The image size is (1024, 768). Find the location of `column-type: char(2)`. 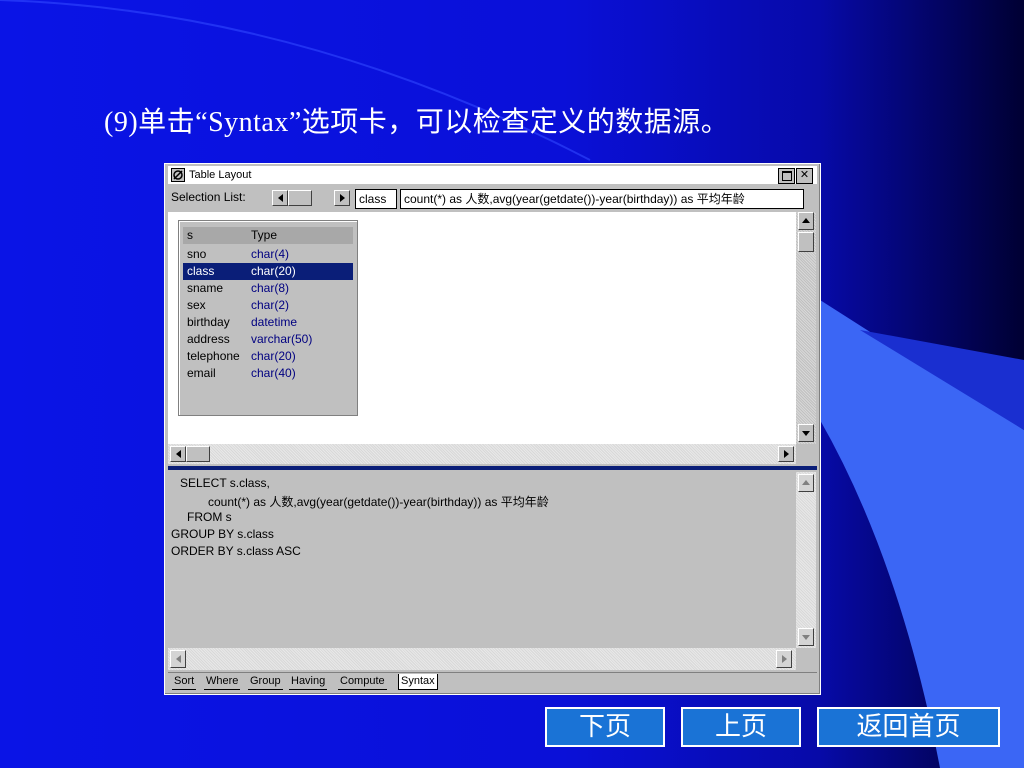

column-type: char(2) is located at coordinates (270, 305).